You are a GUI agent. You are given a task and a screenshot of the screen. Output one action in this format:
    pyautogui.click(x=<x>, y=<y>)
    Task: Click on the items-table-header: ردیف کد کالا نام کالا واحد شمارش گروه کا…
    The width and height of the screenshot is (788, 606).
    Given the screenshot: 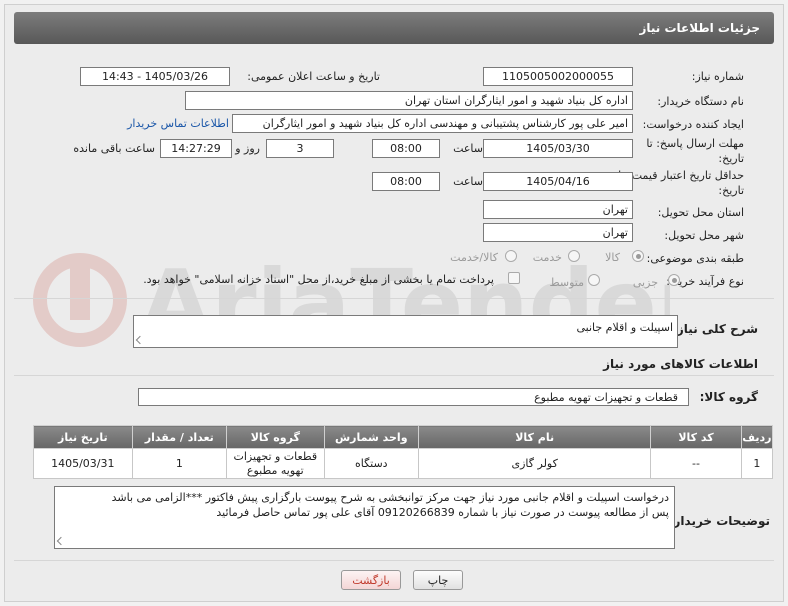 What is the action you would take?
    pyautogui.click(x=403, y=437)
    